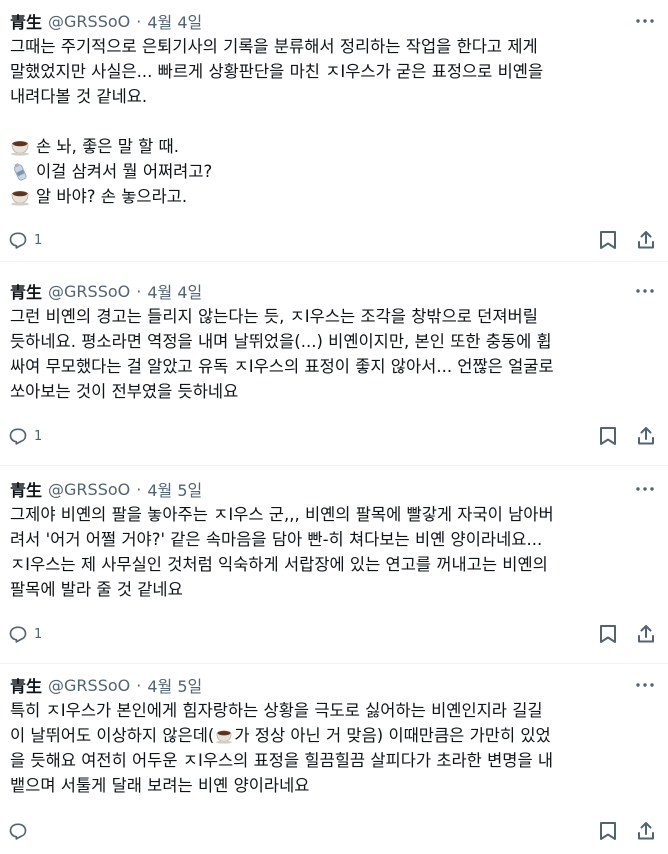  I want to click on bottle-icon, so click(20, 171).